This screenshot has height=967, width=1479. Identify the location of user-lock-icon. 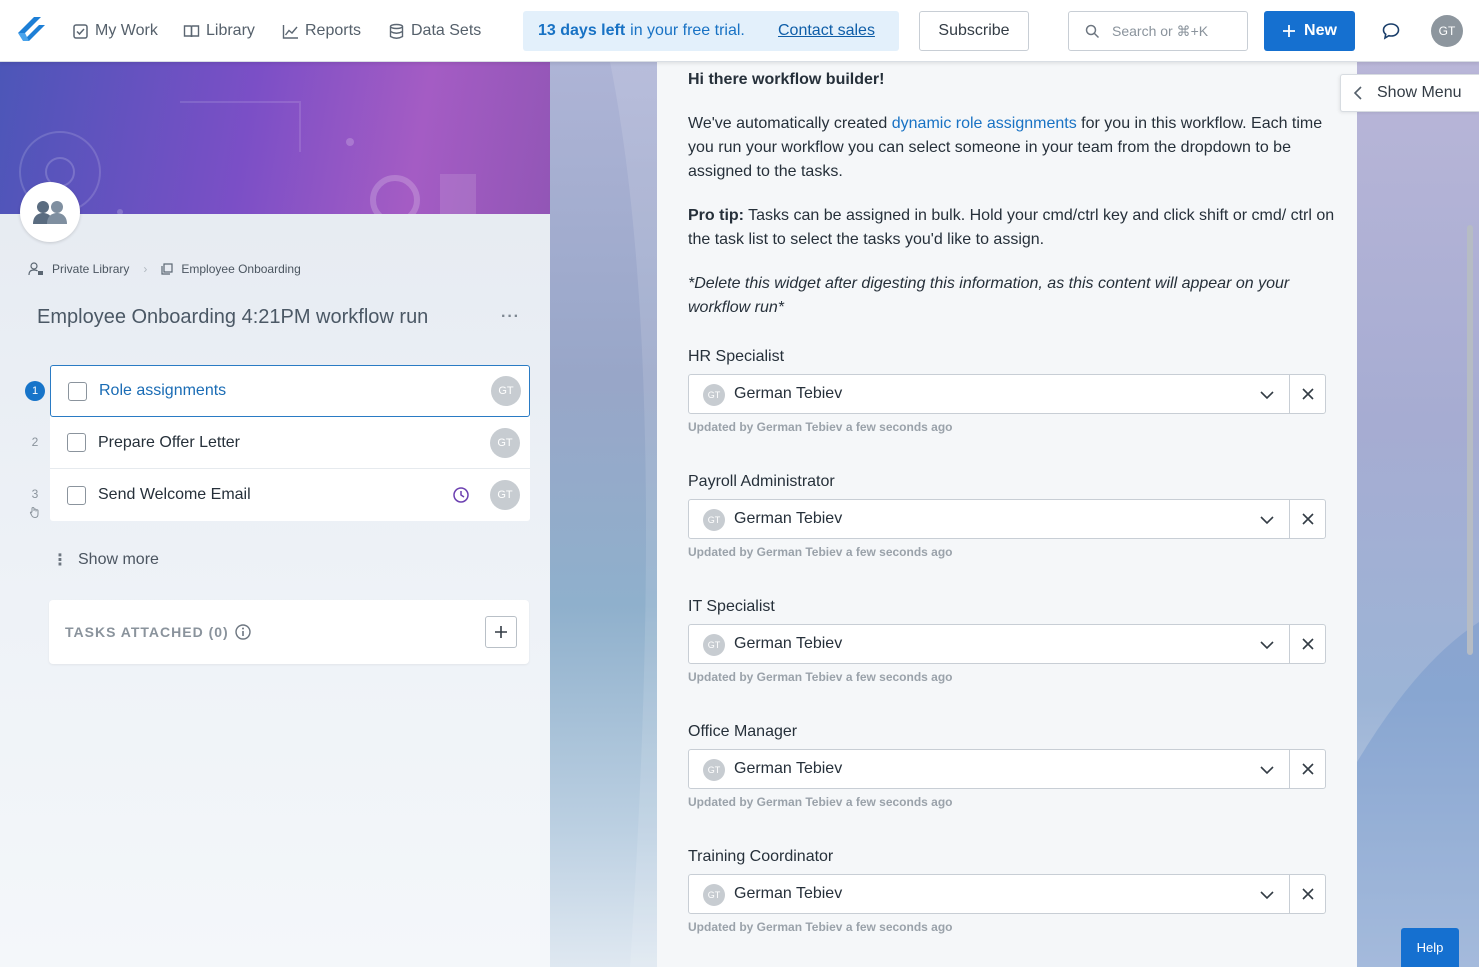
(35, 269).